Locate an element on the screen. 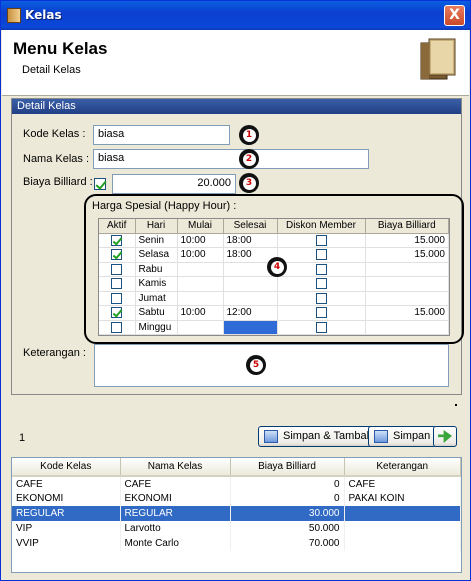  nama-kelas-input: biasa is located at coordinates (231, 159).